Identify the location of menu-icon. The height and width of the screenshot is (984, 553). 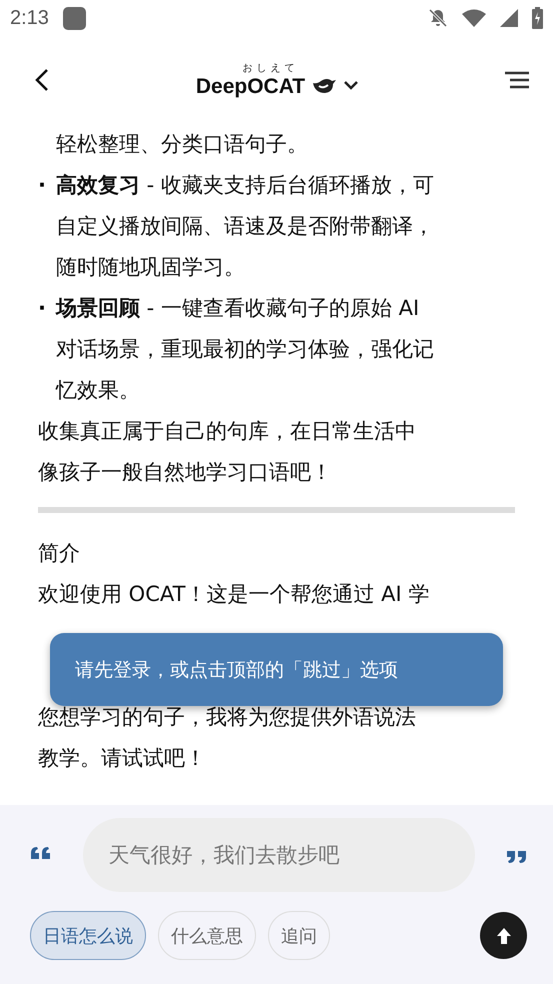
(516, 80).